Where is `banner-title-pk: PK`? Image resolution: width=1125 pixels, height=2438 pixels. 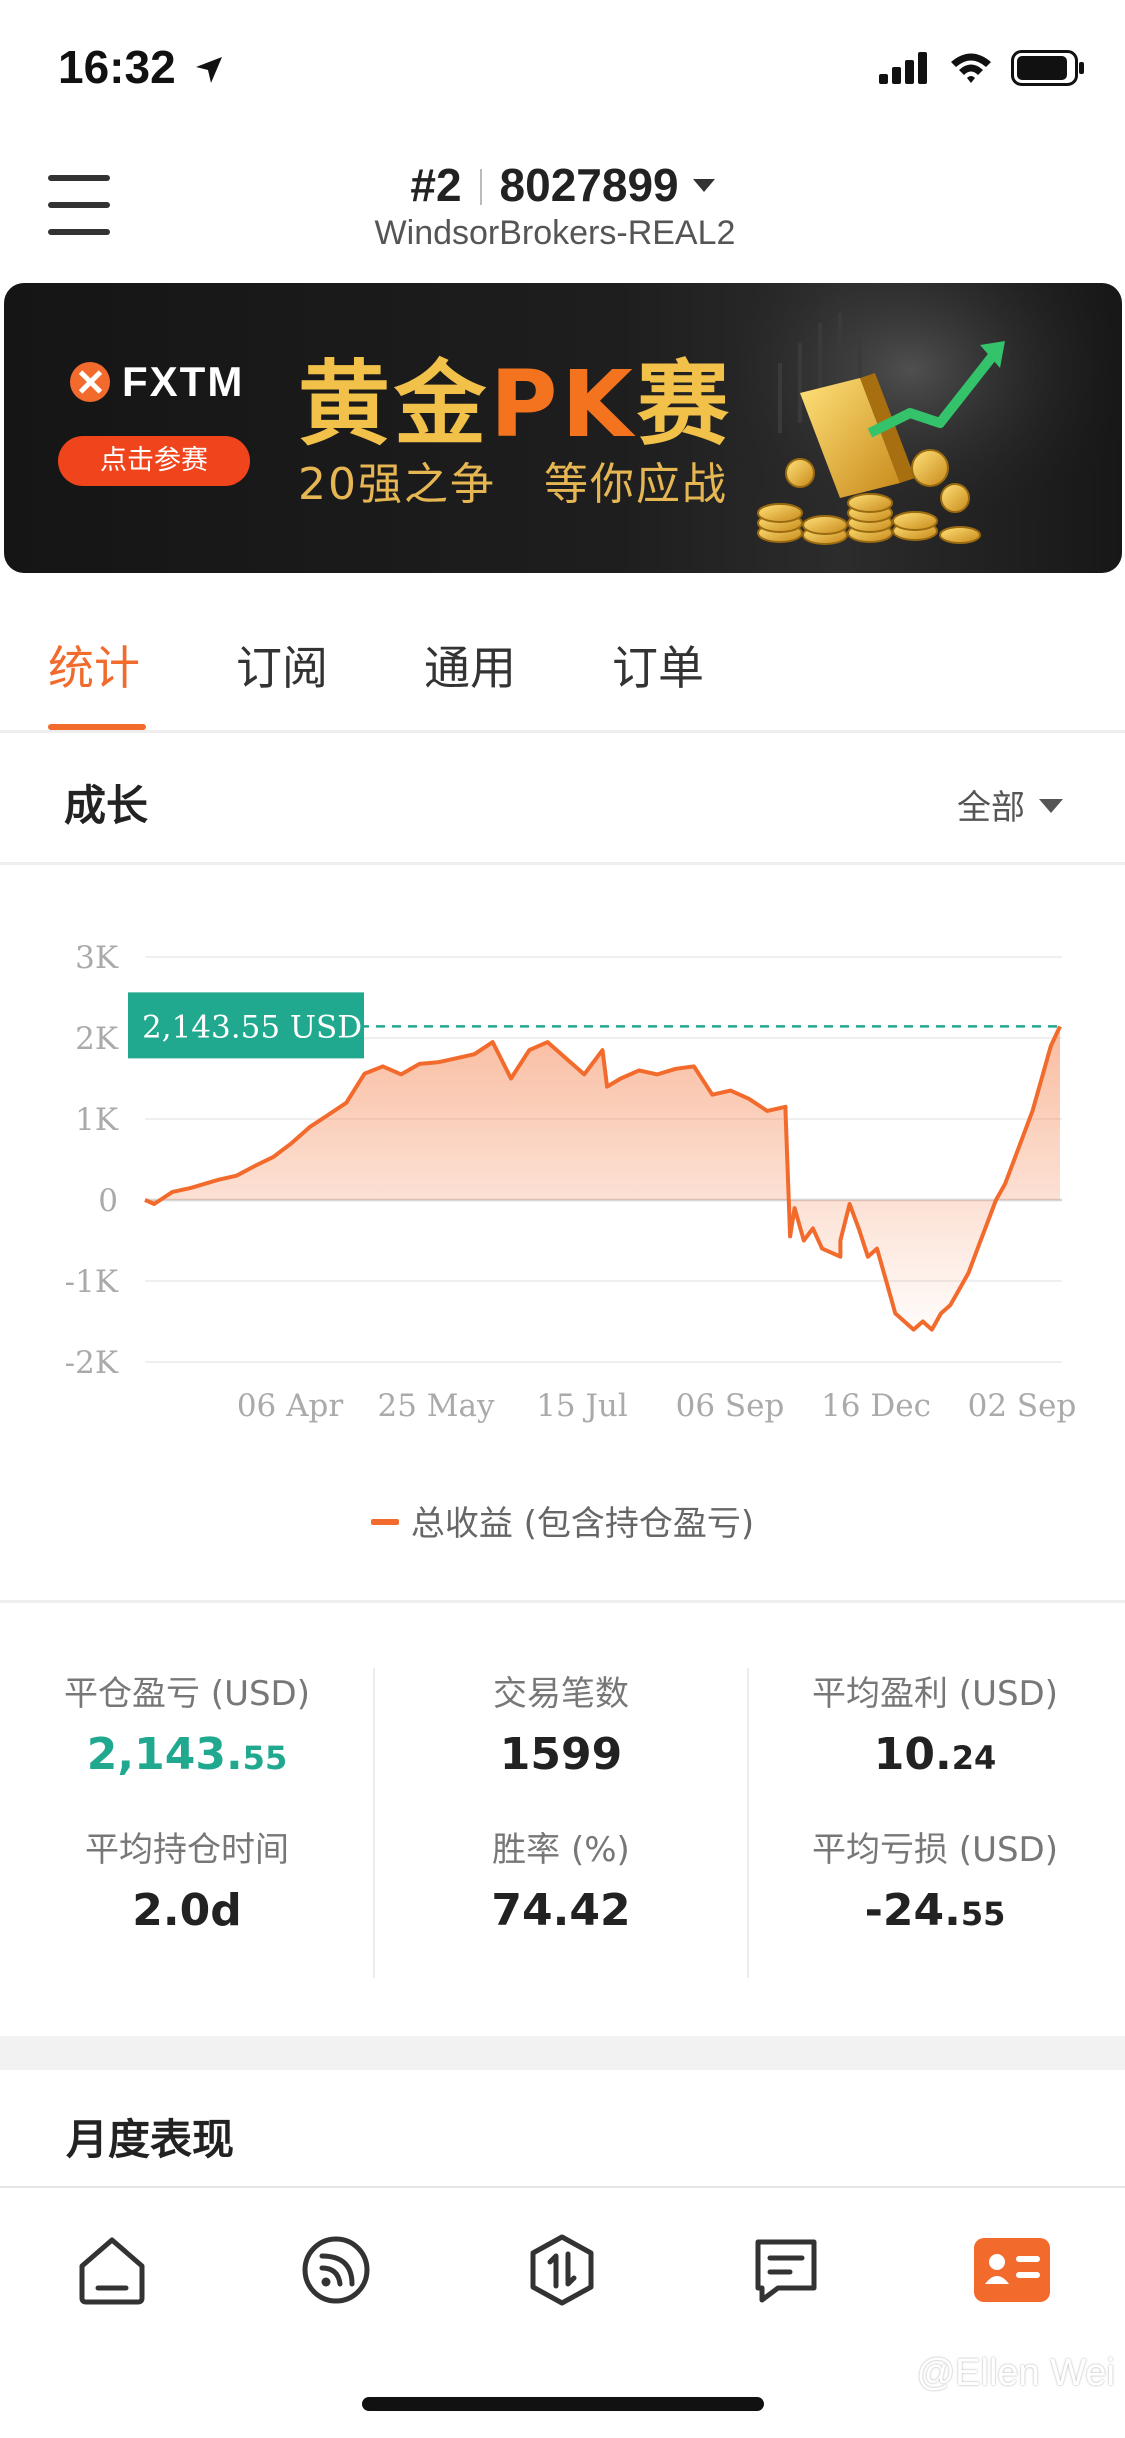
banner-title-pk: PK is located at coordinates (563, 404).